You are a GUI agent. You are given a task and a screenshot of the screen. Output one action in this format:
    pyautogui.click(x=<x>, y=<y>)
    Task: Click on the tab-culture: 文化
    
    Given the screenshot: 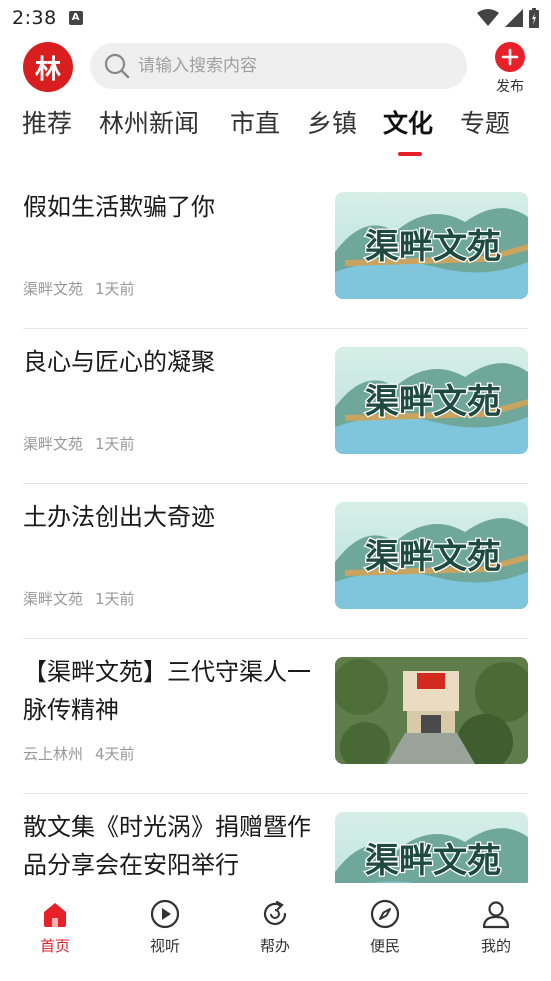 What is the action you would take?
    pyautogui.click(x=408, y=122)
    